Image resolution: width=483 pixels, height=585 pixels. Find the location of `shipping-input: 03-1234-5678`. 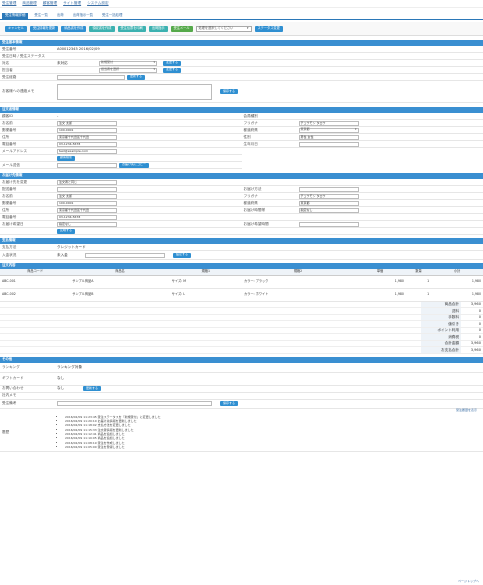

shipping-input: 03-1234-5678 is located at coordinates (87, 217).